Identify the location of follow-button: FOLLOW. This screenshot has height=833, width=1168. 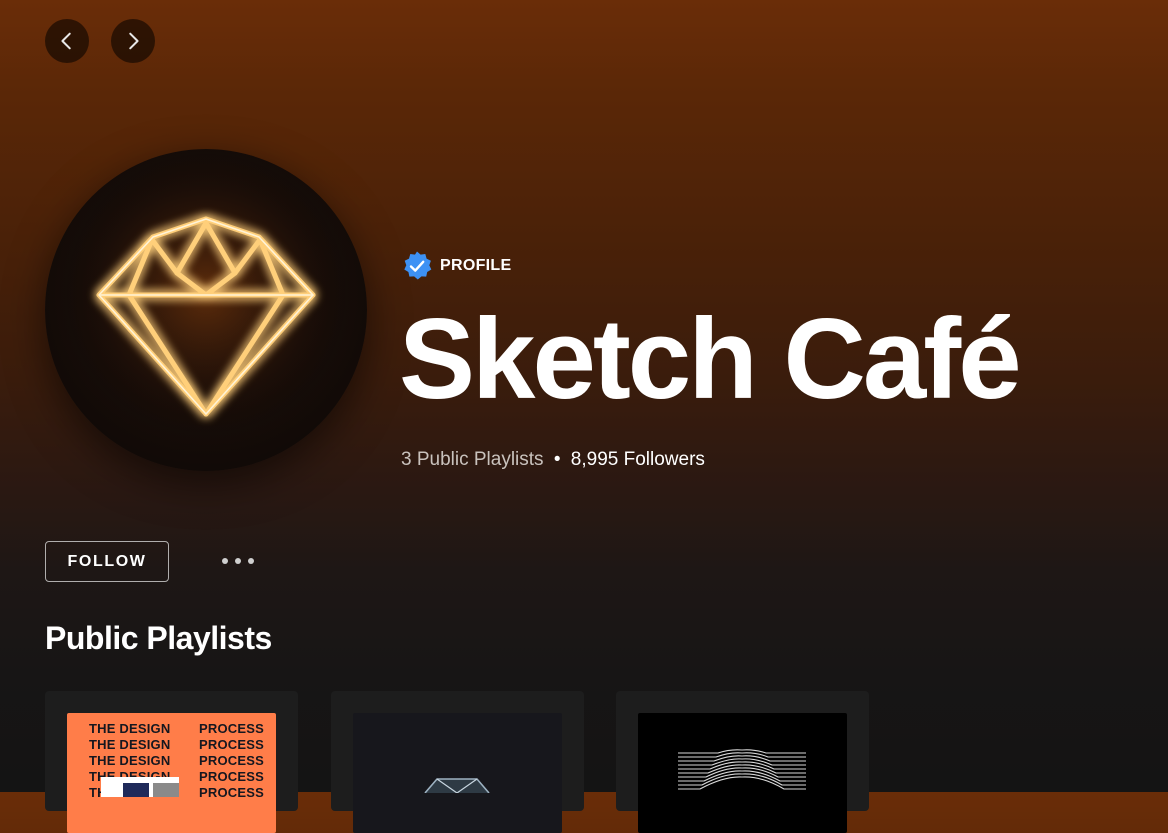
(107, 561).